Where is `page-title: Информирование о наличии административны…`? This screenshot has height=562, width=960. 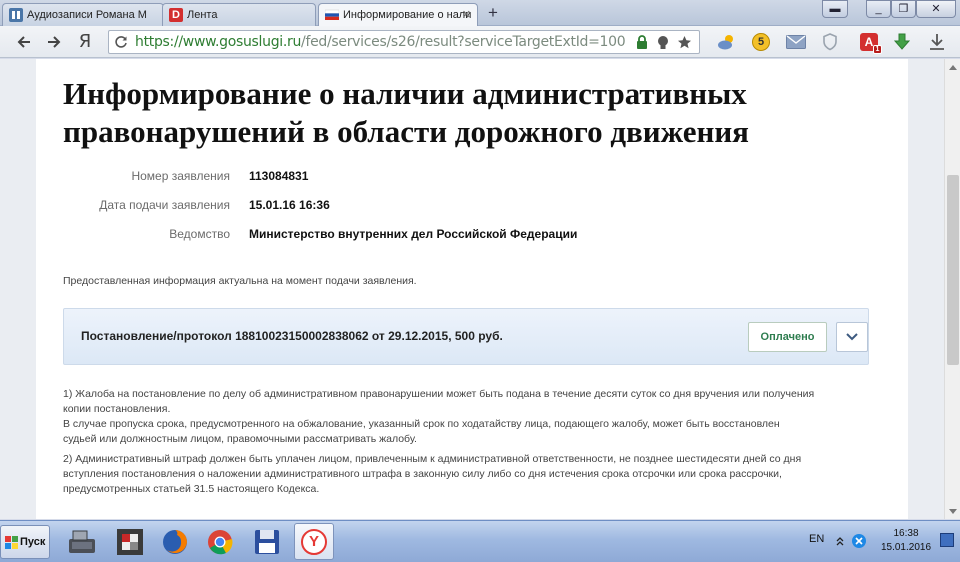
page-title: Информирование о наличии административны… is located at coordinates (406, 112).